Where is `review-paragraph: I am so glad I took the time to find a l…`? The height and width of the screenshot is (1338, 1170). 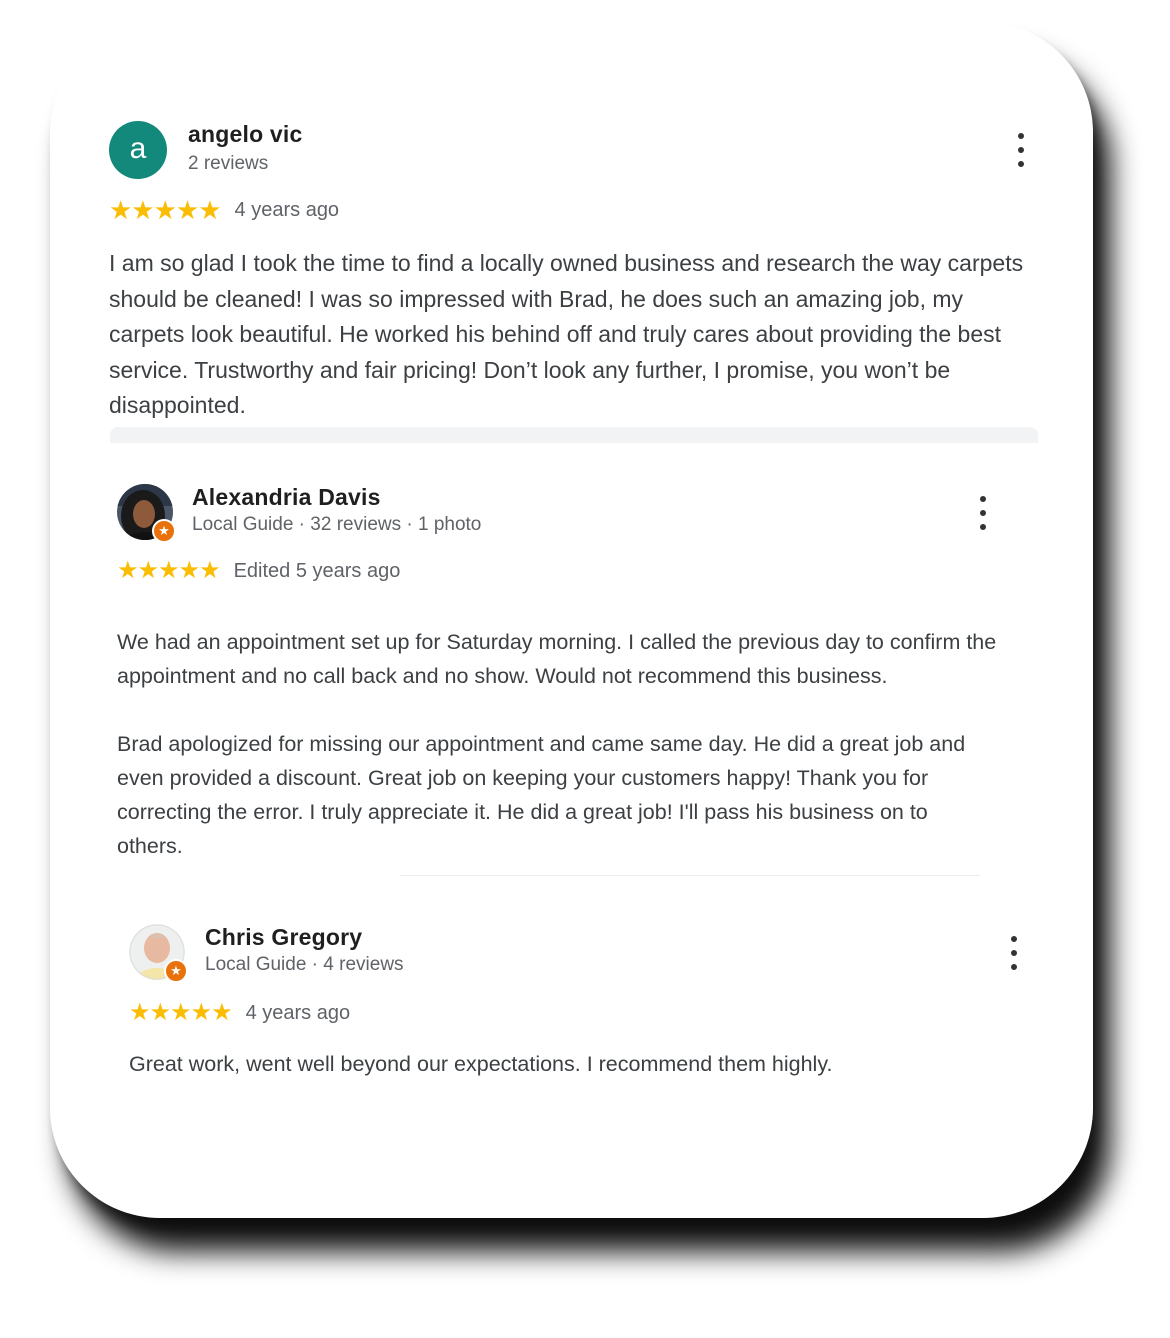
review-paragraph: I am so glad I took the time to find a l… is located at coordinates (566, 334).